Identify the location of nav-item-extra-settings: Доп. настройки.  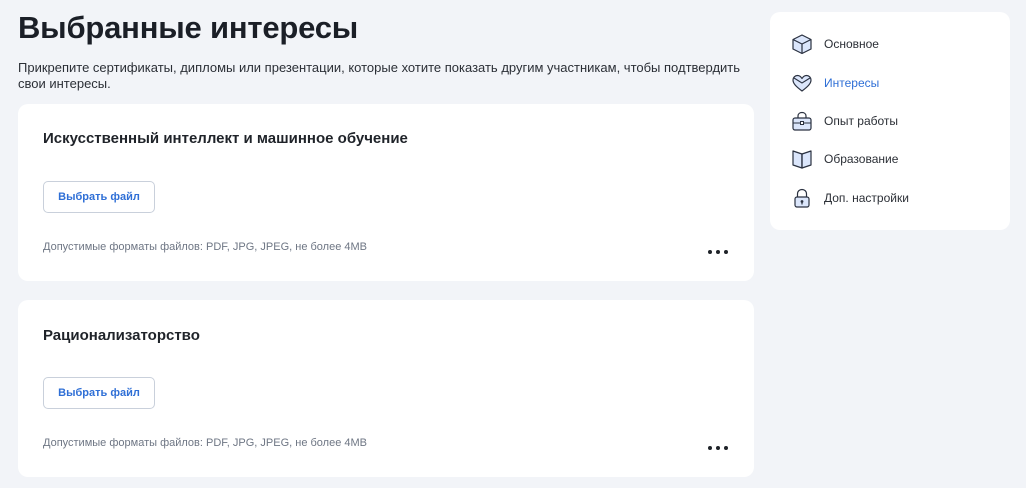
(890, 198).